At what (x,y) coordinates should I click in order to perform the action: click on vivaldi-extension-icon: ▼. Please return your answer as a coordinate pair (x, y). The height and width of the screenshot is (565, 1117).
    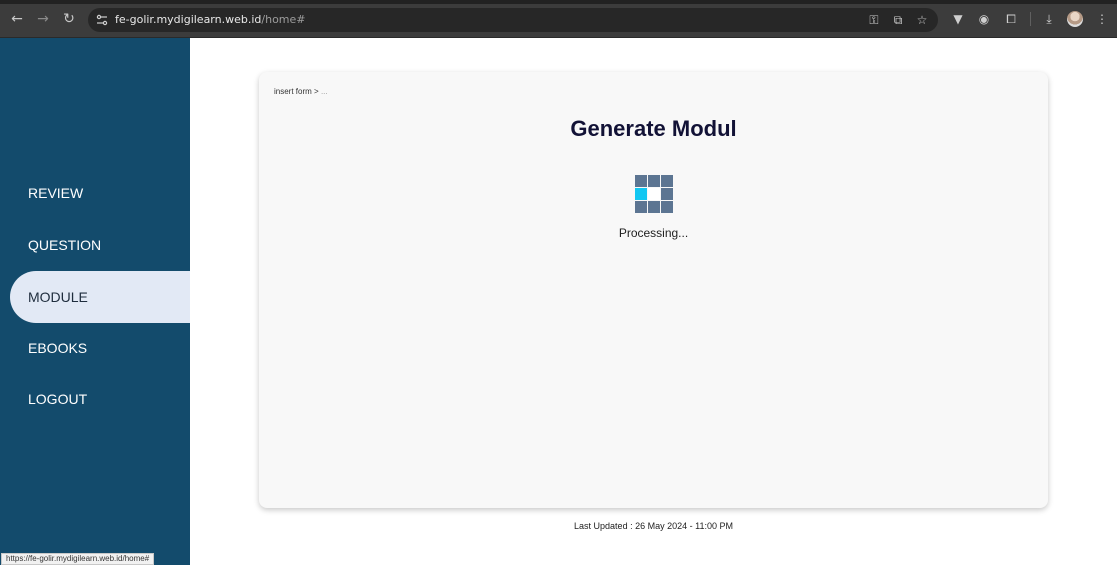
    Looking at the image, I should click on (958, 19).